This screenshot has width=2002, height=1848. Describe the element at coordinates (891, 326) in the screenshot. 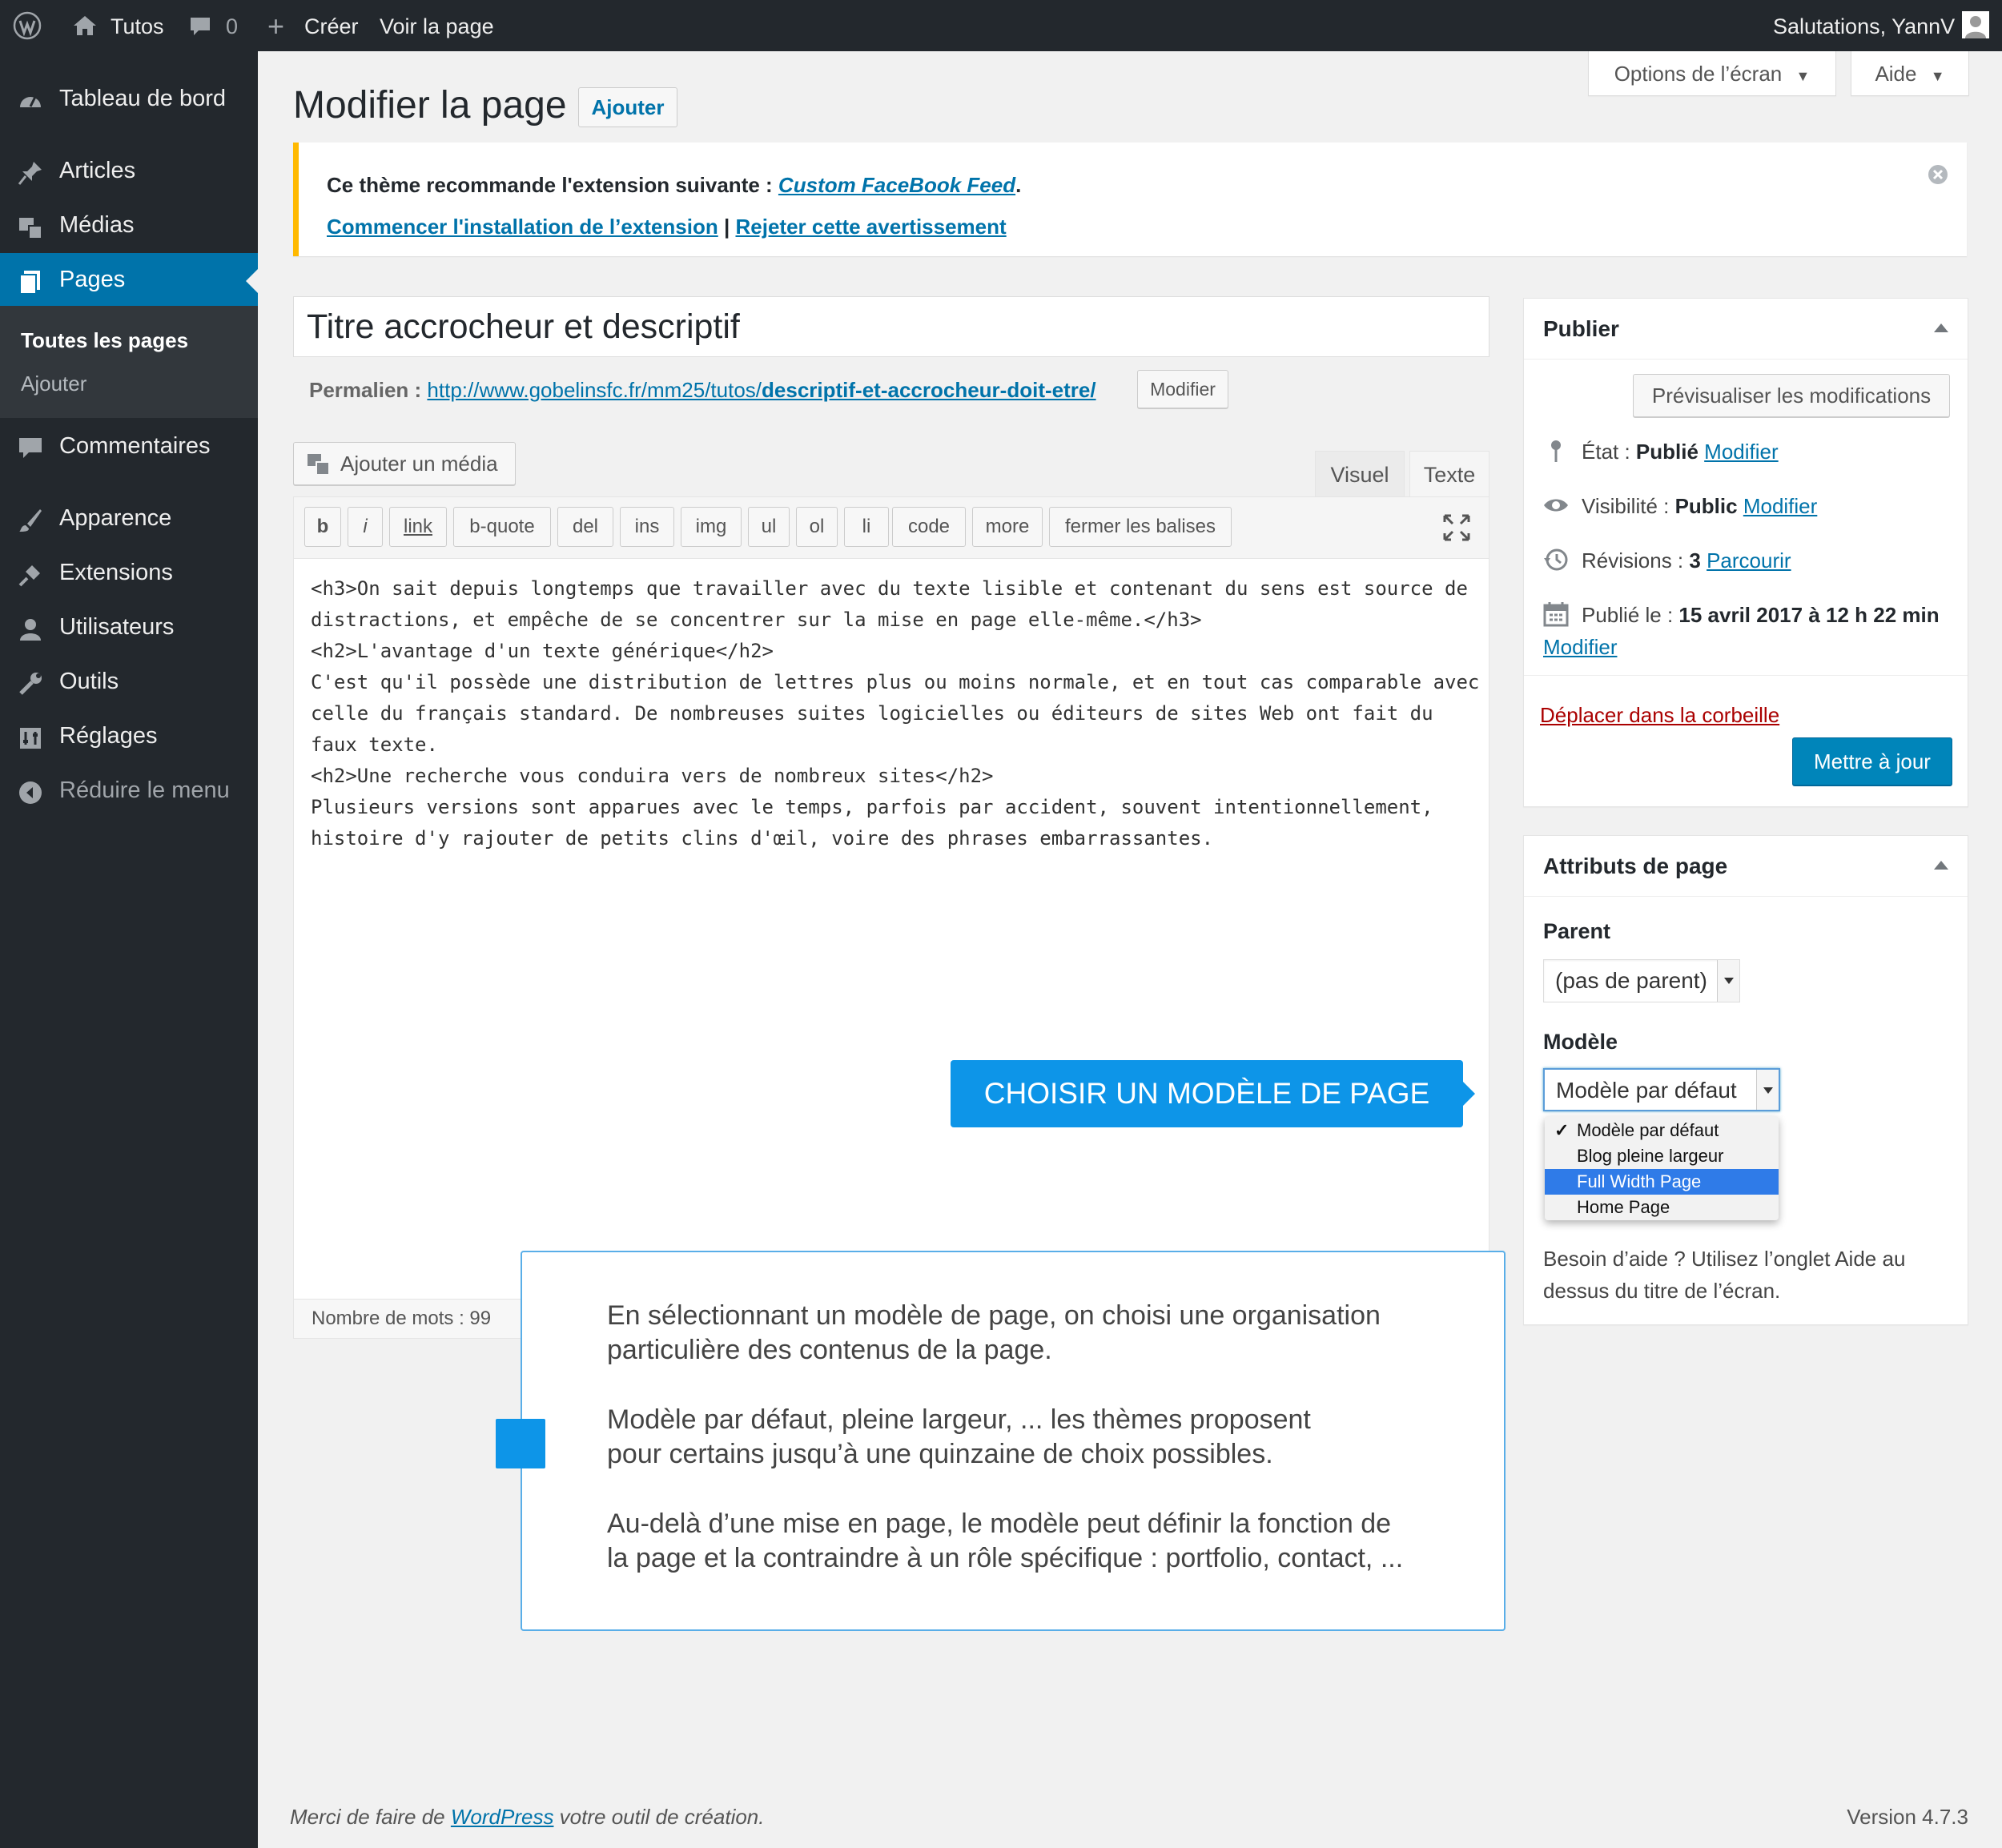

I see `post-title-input: Titre accrocheur et descriptif` at that location.